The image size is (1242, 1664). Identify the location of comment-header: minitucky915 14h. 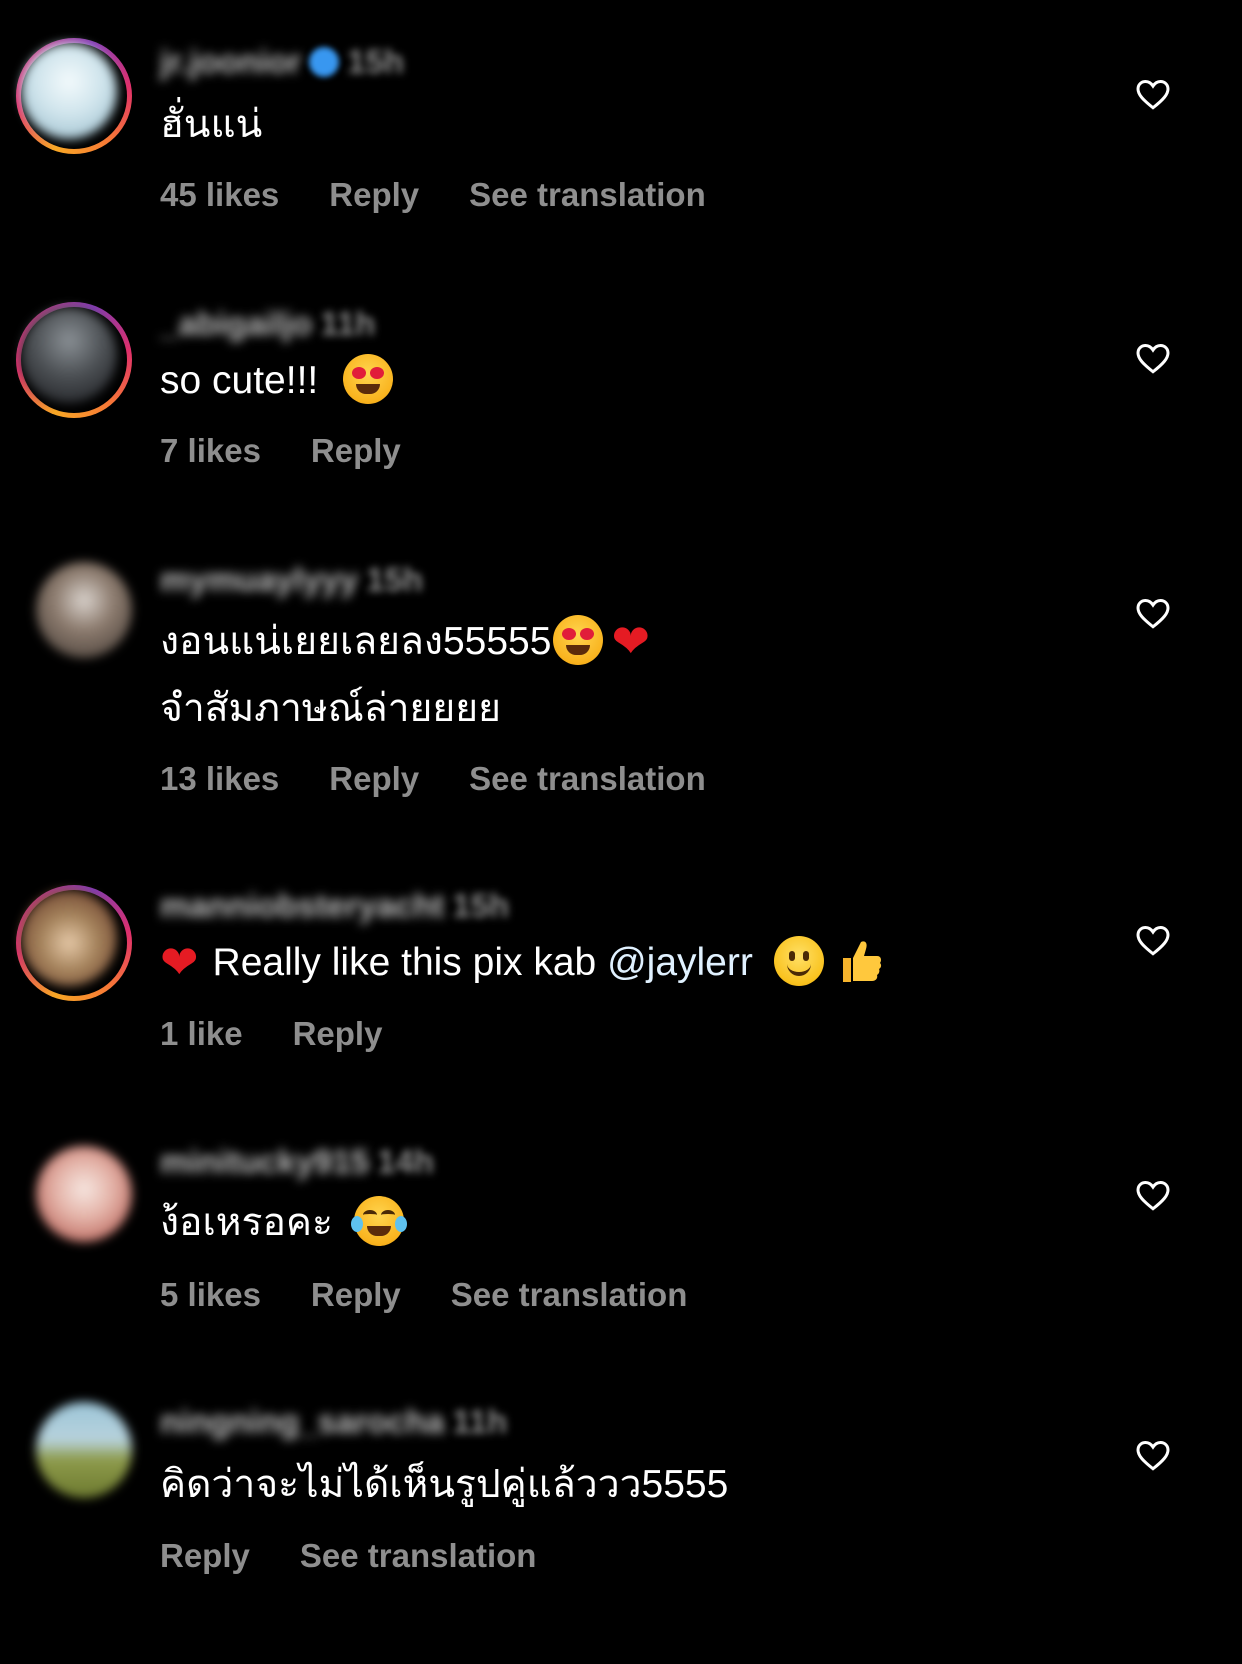
(297, 1162).